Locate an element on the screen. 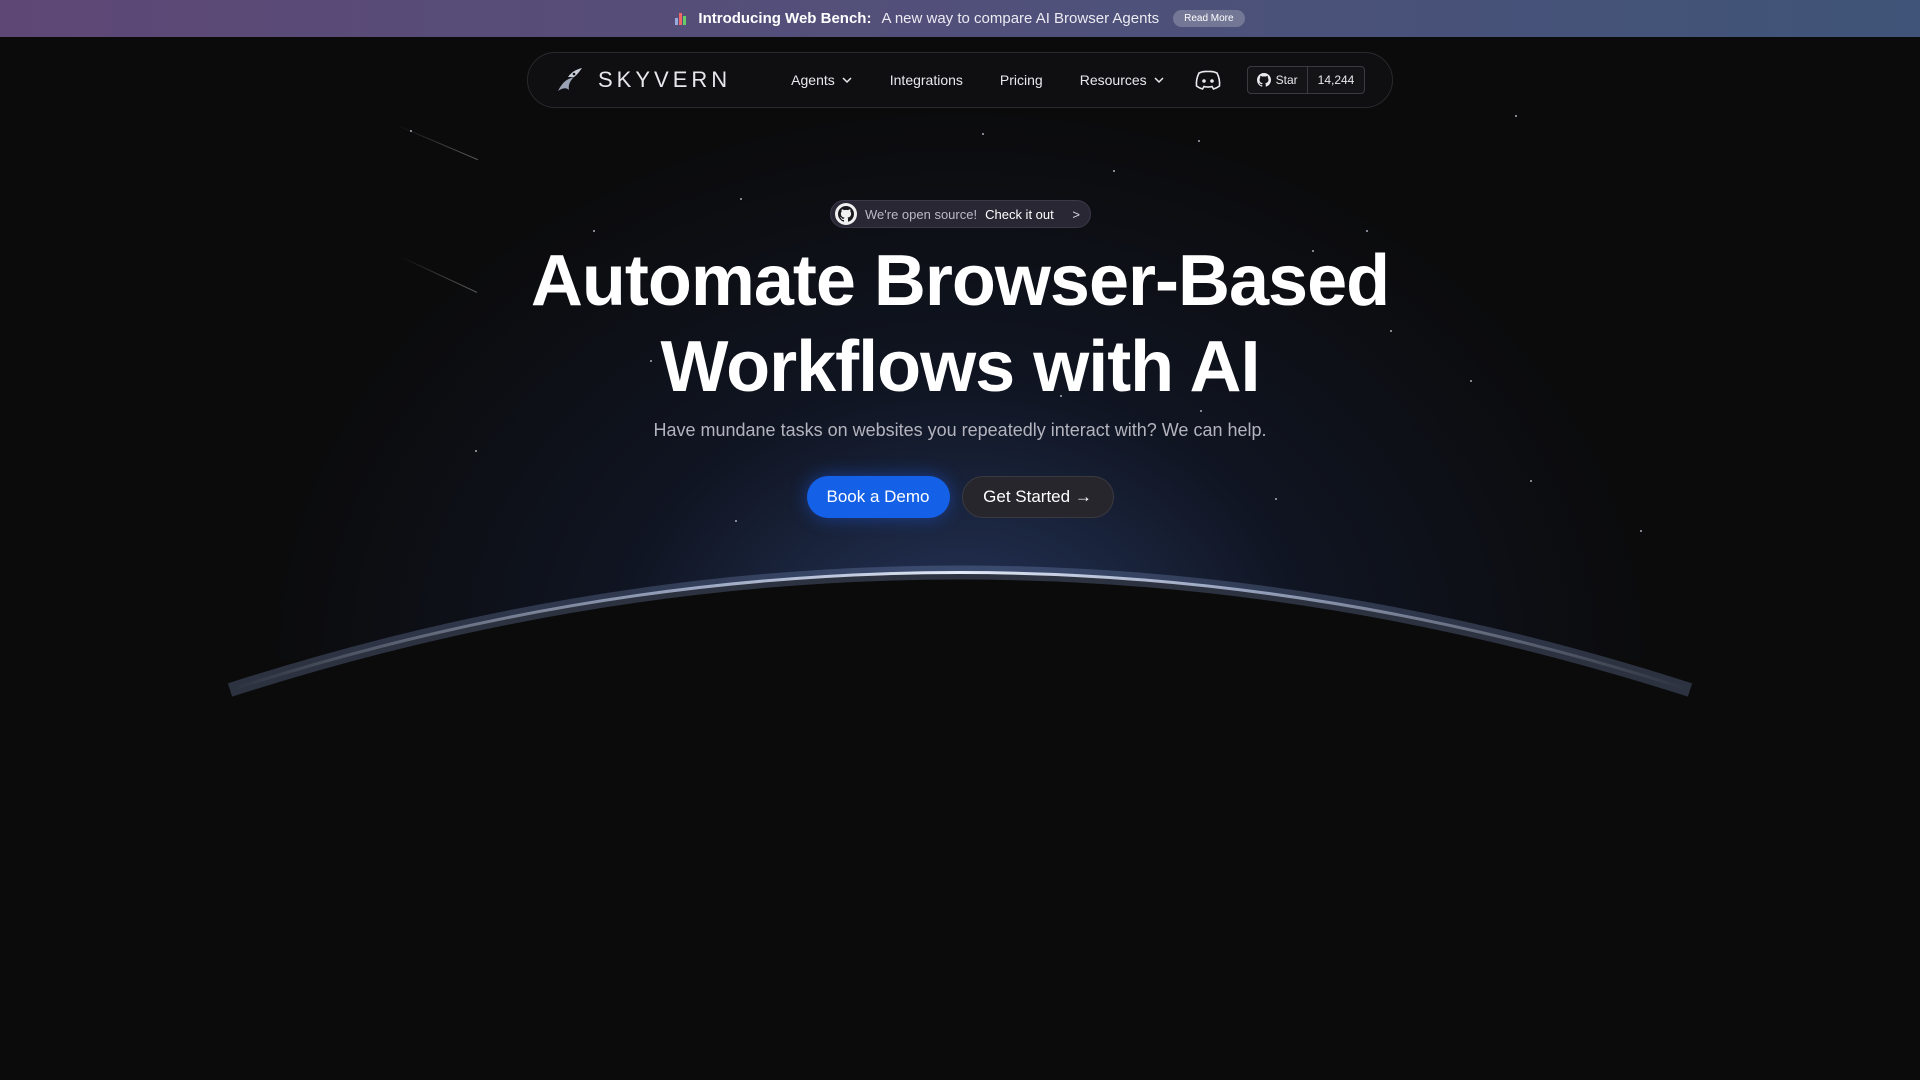 This screenshot has height=1080, width=1920. book-demo-button: Book a Demo is located at coordinates (878, 497).